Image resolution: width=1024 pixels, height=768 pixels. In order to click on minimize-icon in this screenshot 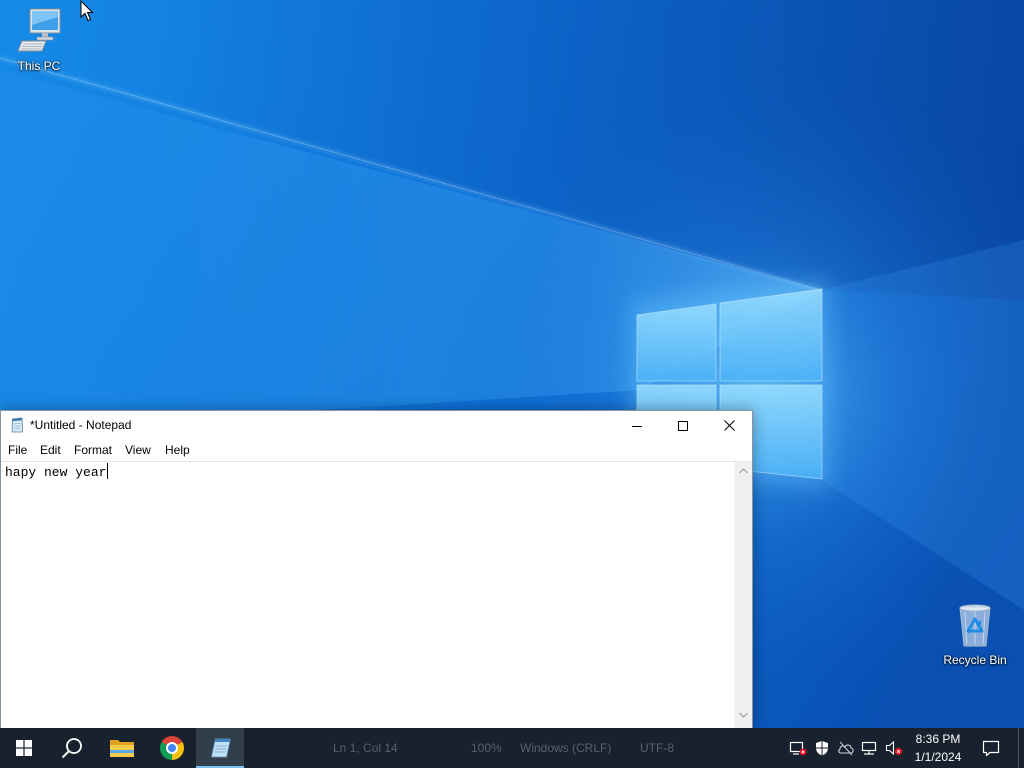, I will do `click(637, 426)`.